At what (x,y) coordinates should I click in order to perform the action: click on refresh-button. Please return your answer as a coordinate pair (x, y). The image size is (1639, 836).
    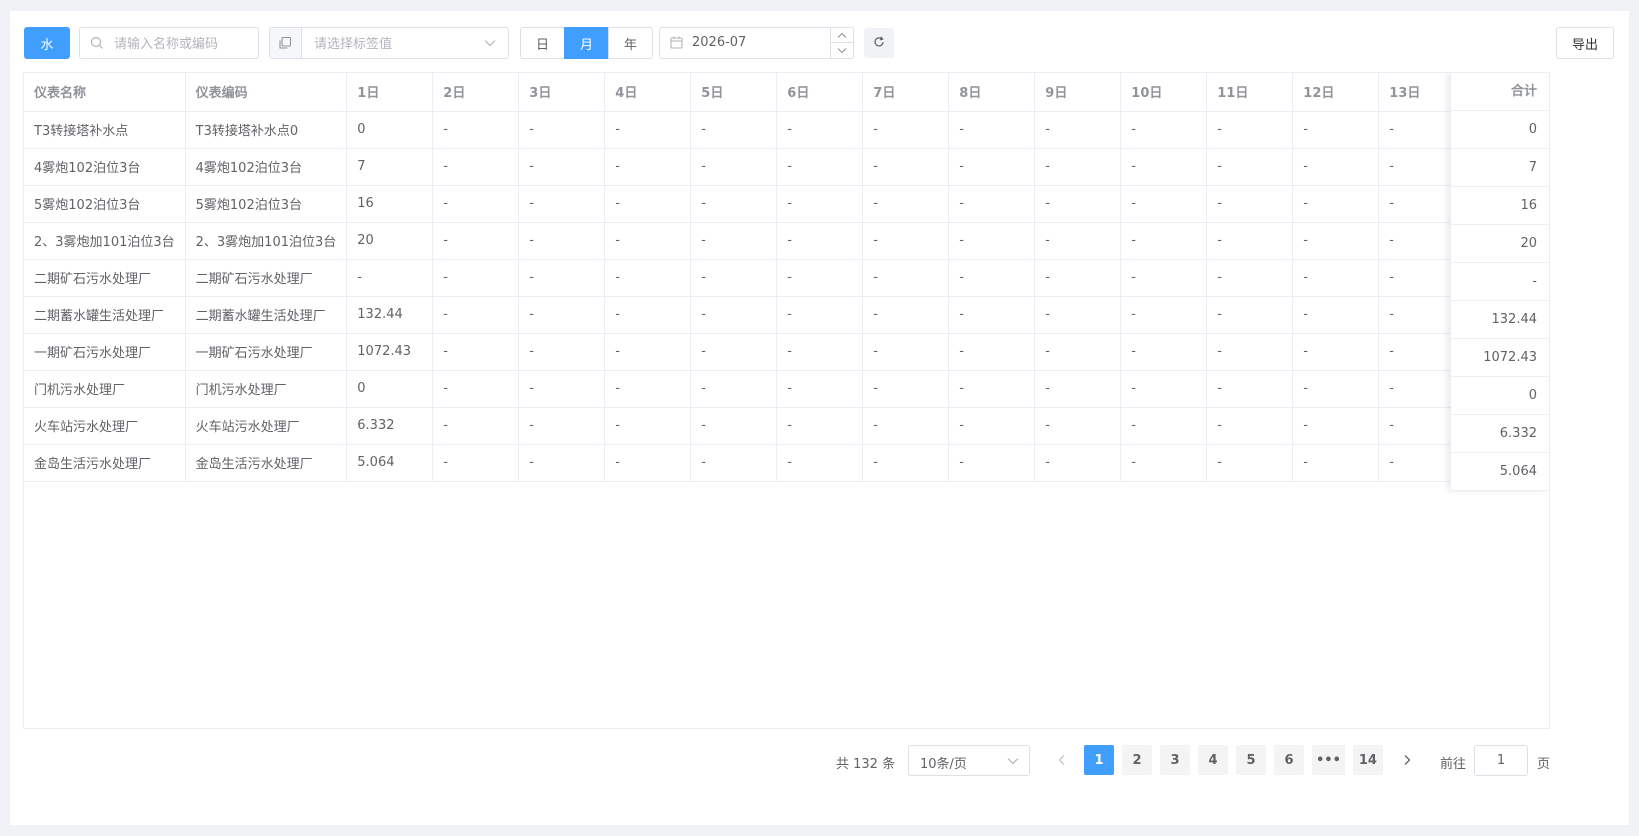
    Looking at the image, I should click on (879, 43).